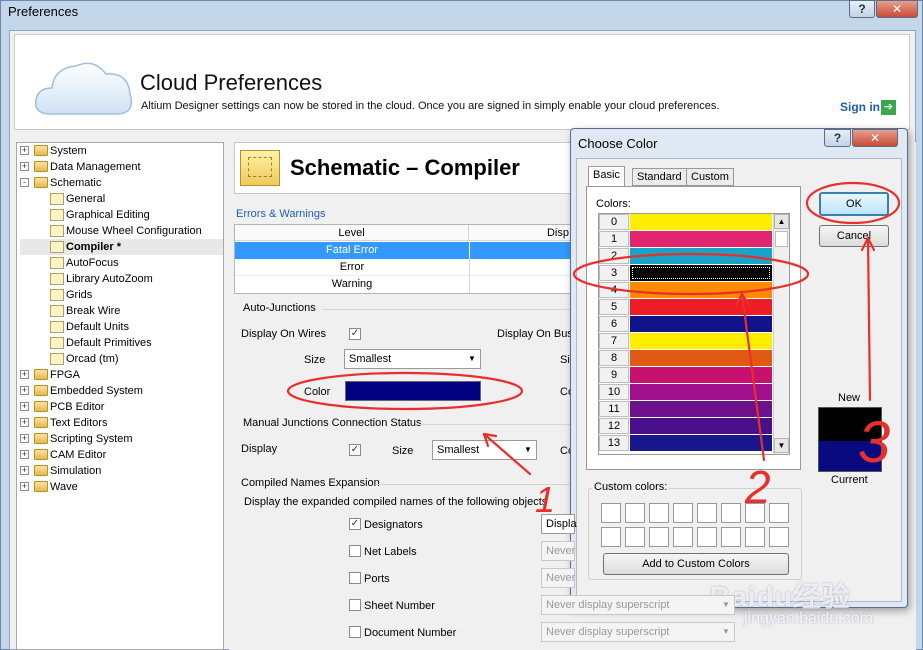 This screenshot has height=650, width=923. I want to click on tab-standard: Standard, so click(659, 177).